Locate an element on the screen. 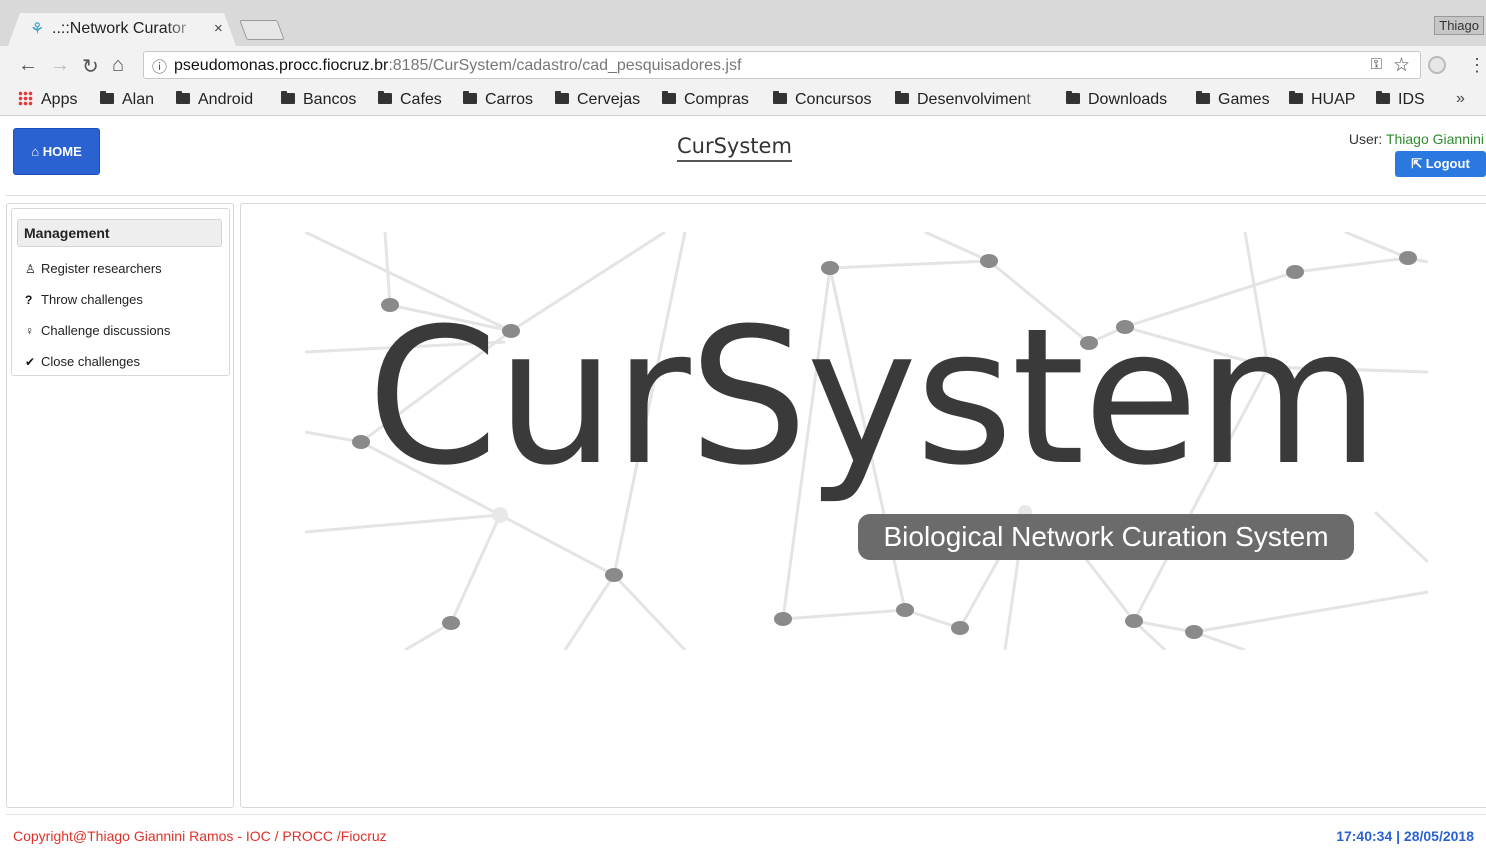 The width and height of the screenshot is (1486, 849). bookmark-apps: Apps is located at coordinates (47, 100).